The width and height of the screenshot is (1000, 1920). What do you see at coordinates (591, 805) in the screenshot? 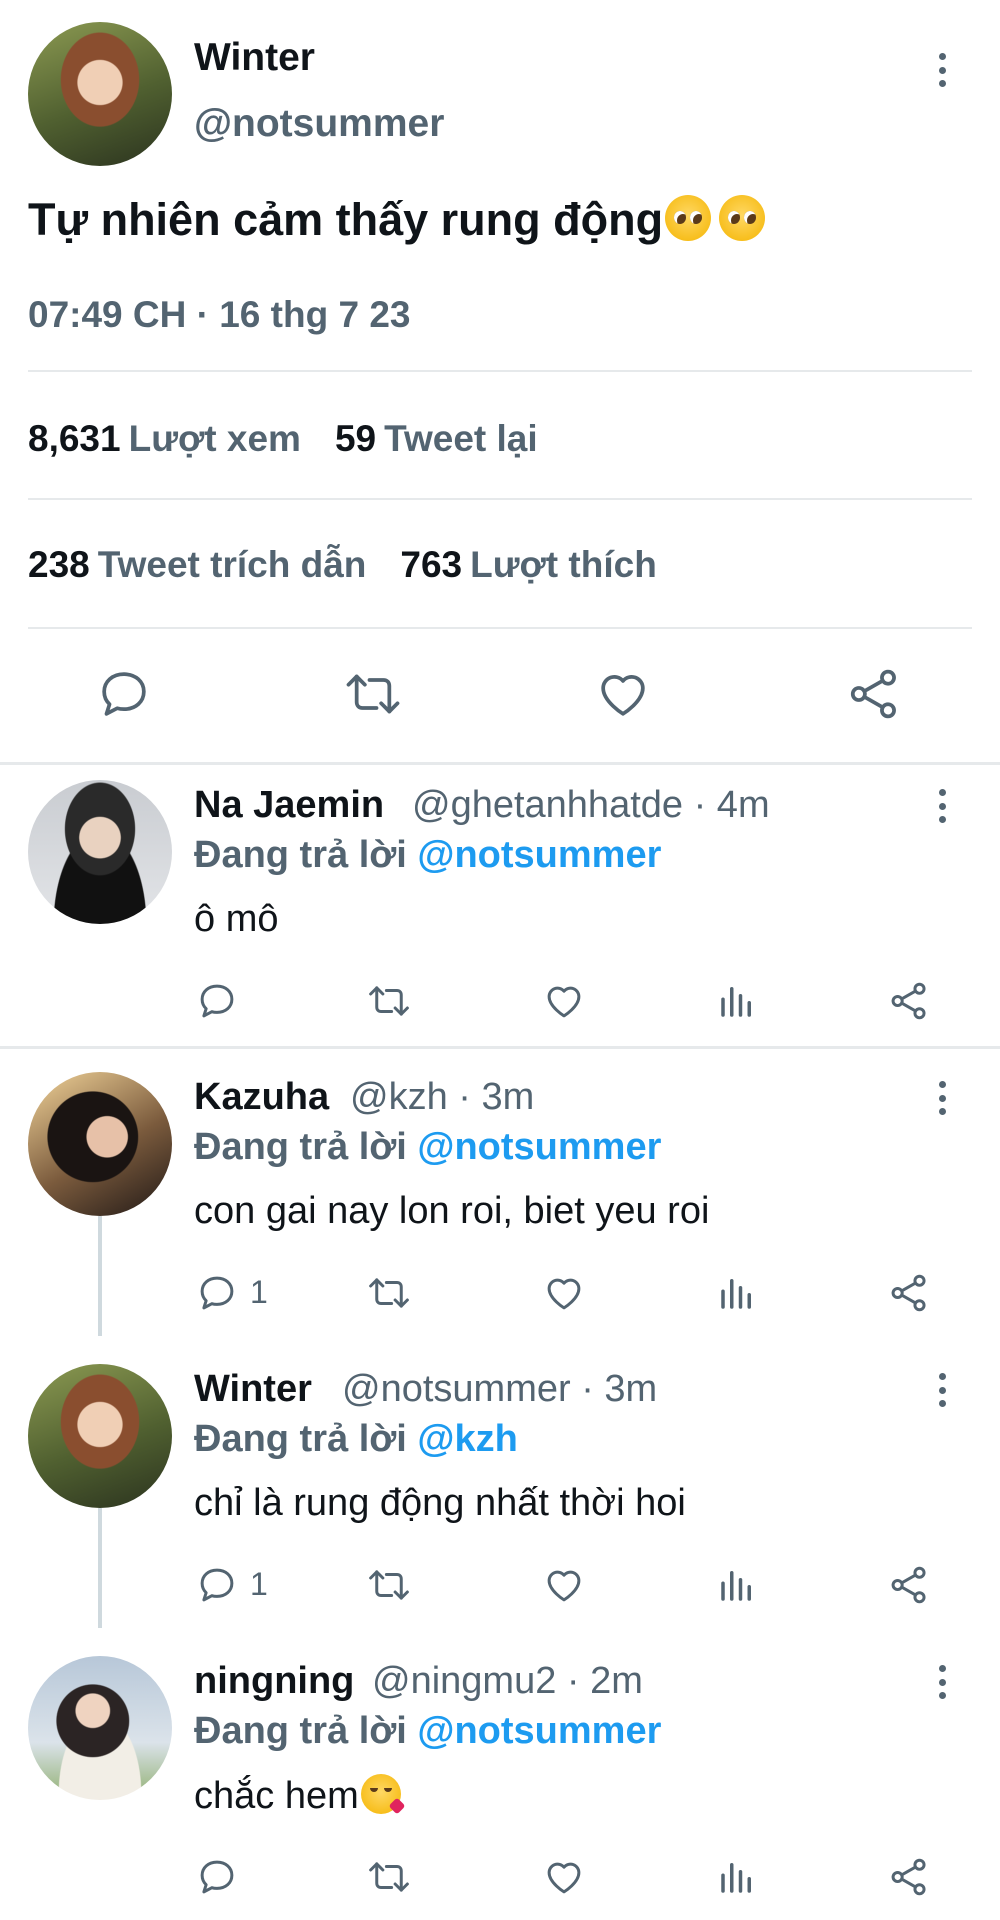
I see `reply-author-handle: @ghetanhhatde · 4m` at bounding box center [591, 805].